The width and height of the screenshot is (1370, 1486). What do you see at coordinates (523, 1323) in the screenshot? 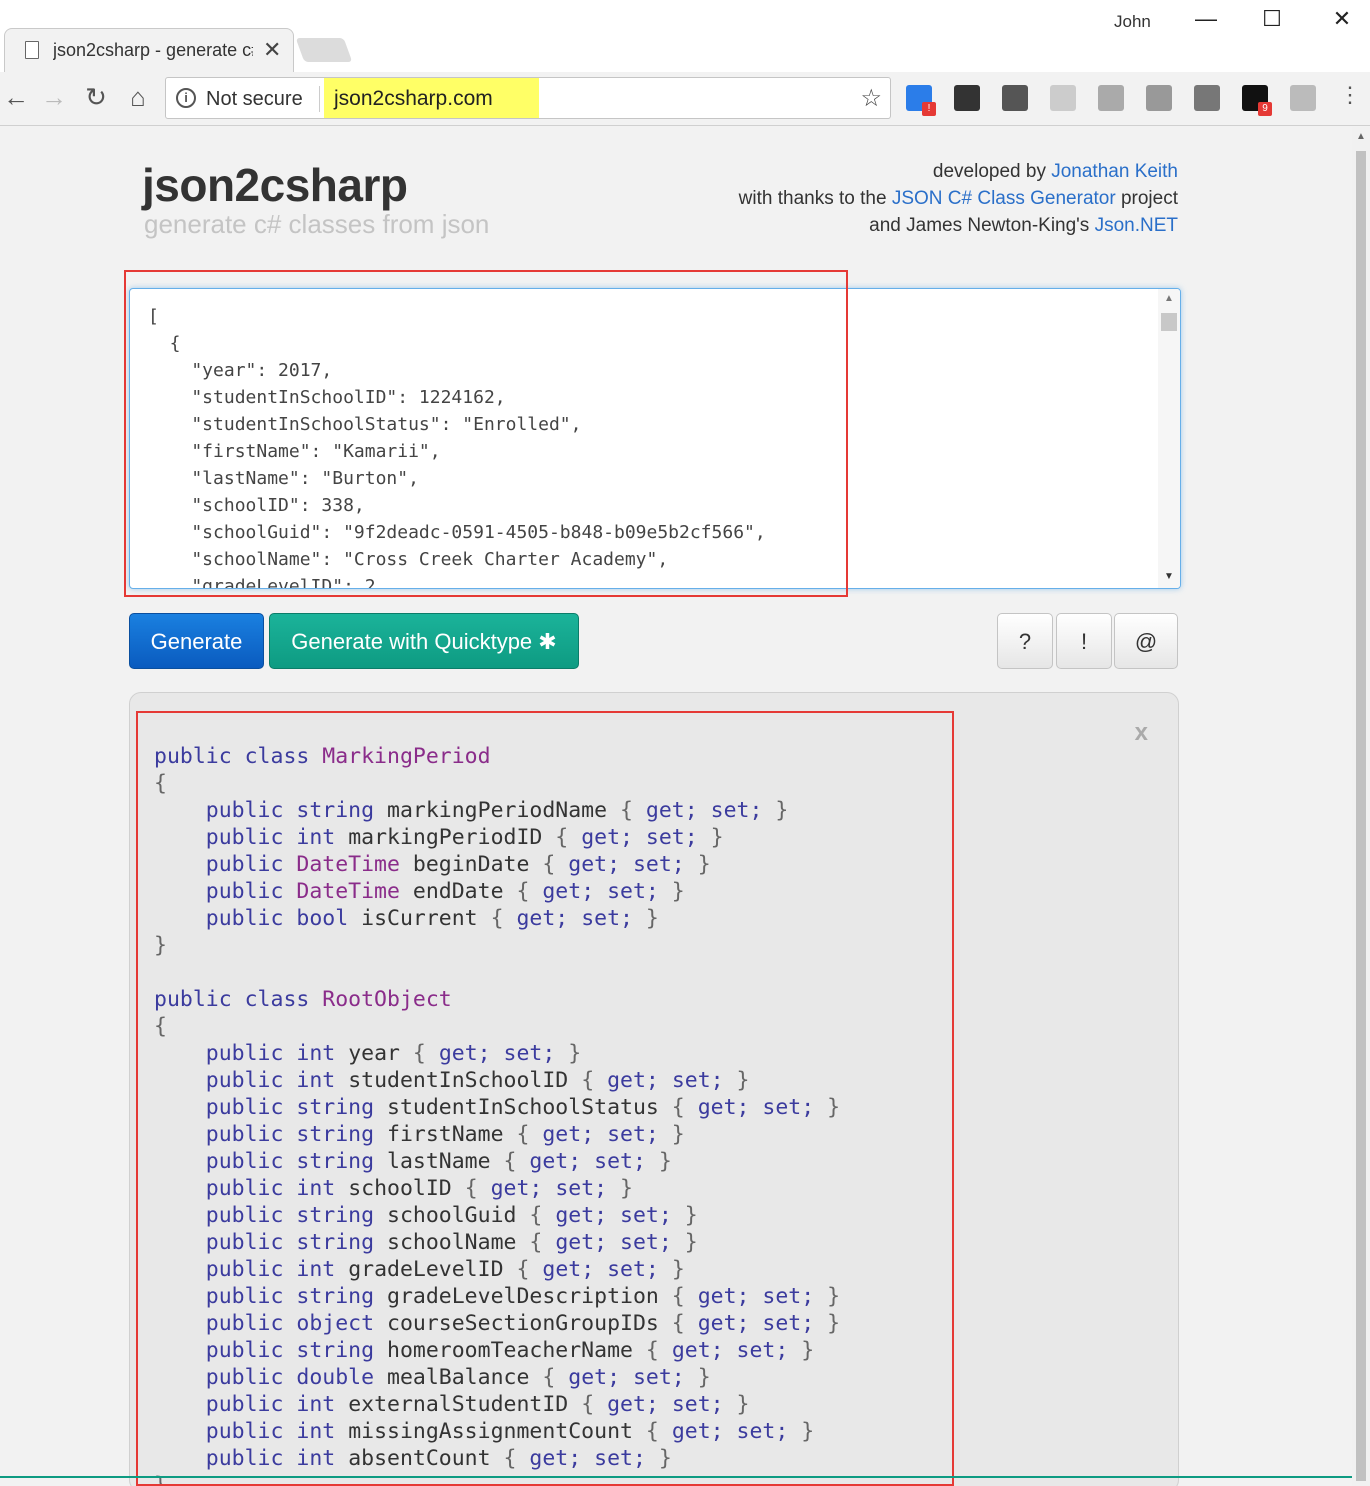
I see `property-name: courseSectionGroupIDs` at bounding box center [523, 1323].